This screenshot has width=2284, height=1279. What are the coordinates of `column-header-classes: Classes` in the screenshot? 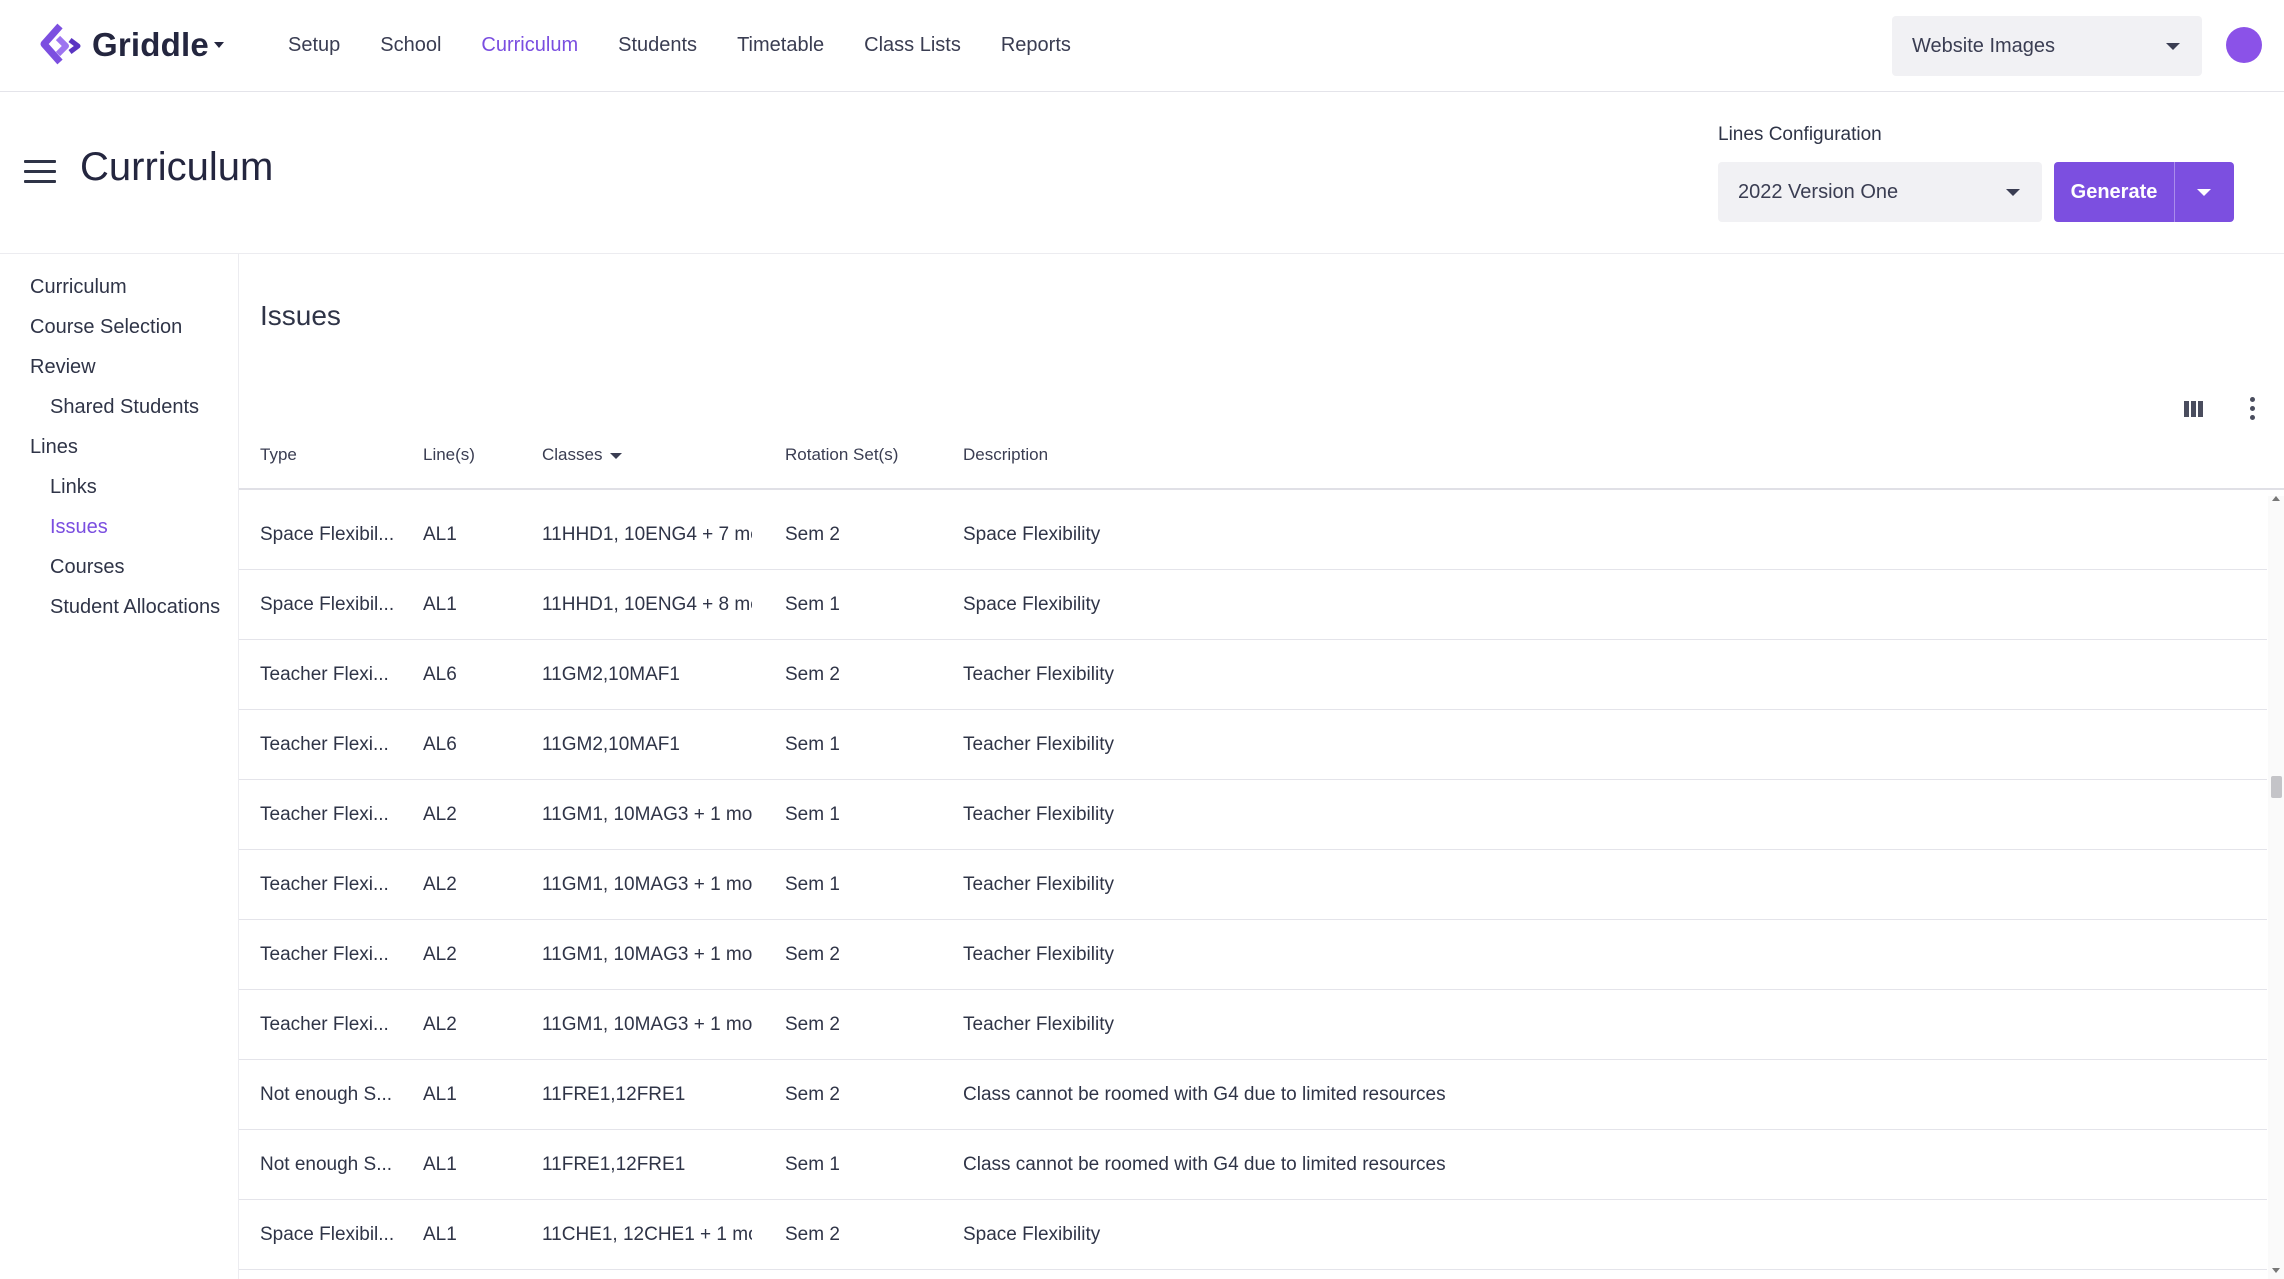 It's located at (582, 455).